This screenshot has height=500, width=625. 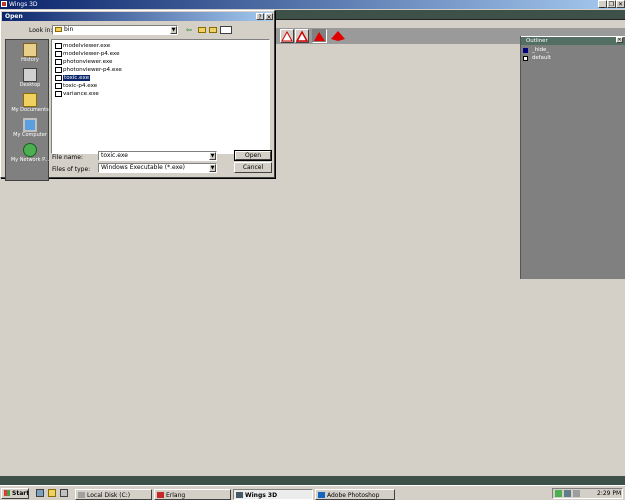 I want to click on tray-volume-icon, so click(x=576, y=493).